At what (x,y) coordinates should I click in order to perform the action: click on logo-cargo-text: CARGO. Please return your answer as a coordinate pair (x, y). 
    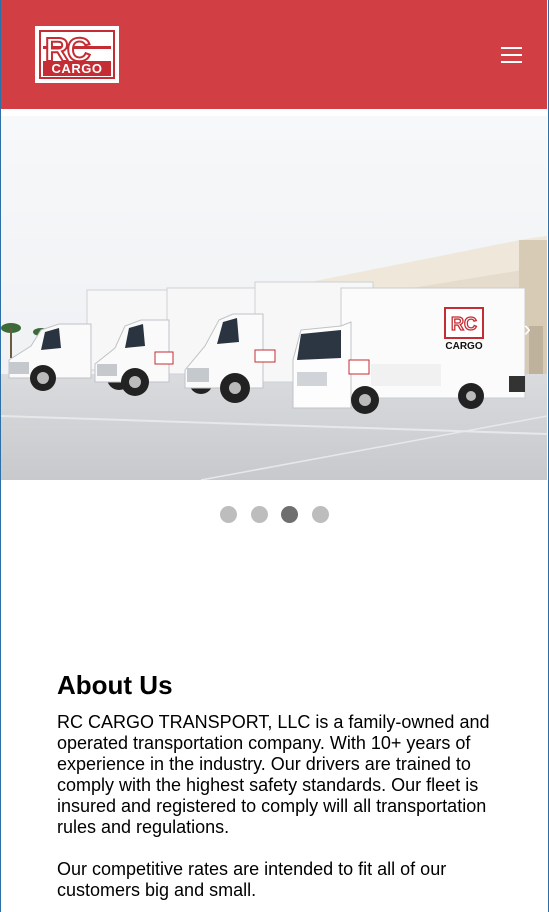
    Looking at the image, I should click on (77, 68).